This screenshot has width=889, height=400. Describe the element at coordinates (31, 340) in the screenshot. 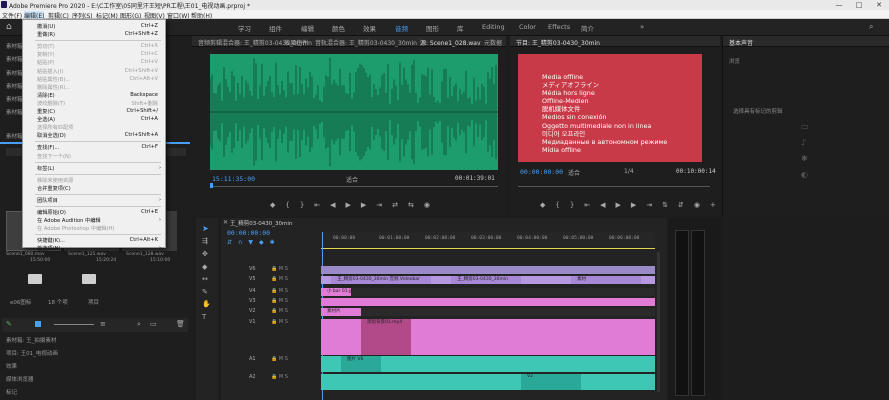

I see `panel-tab: 素材箱: 王_拍摄素材` at that location.